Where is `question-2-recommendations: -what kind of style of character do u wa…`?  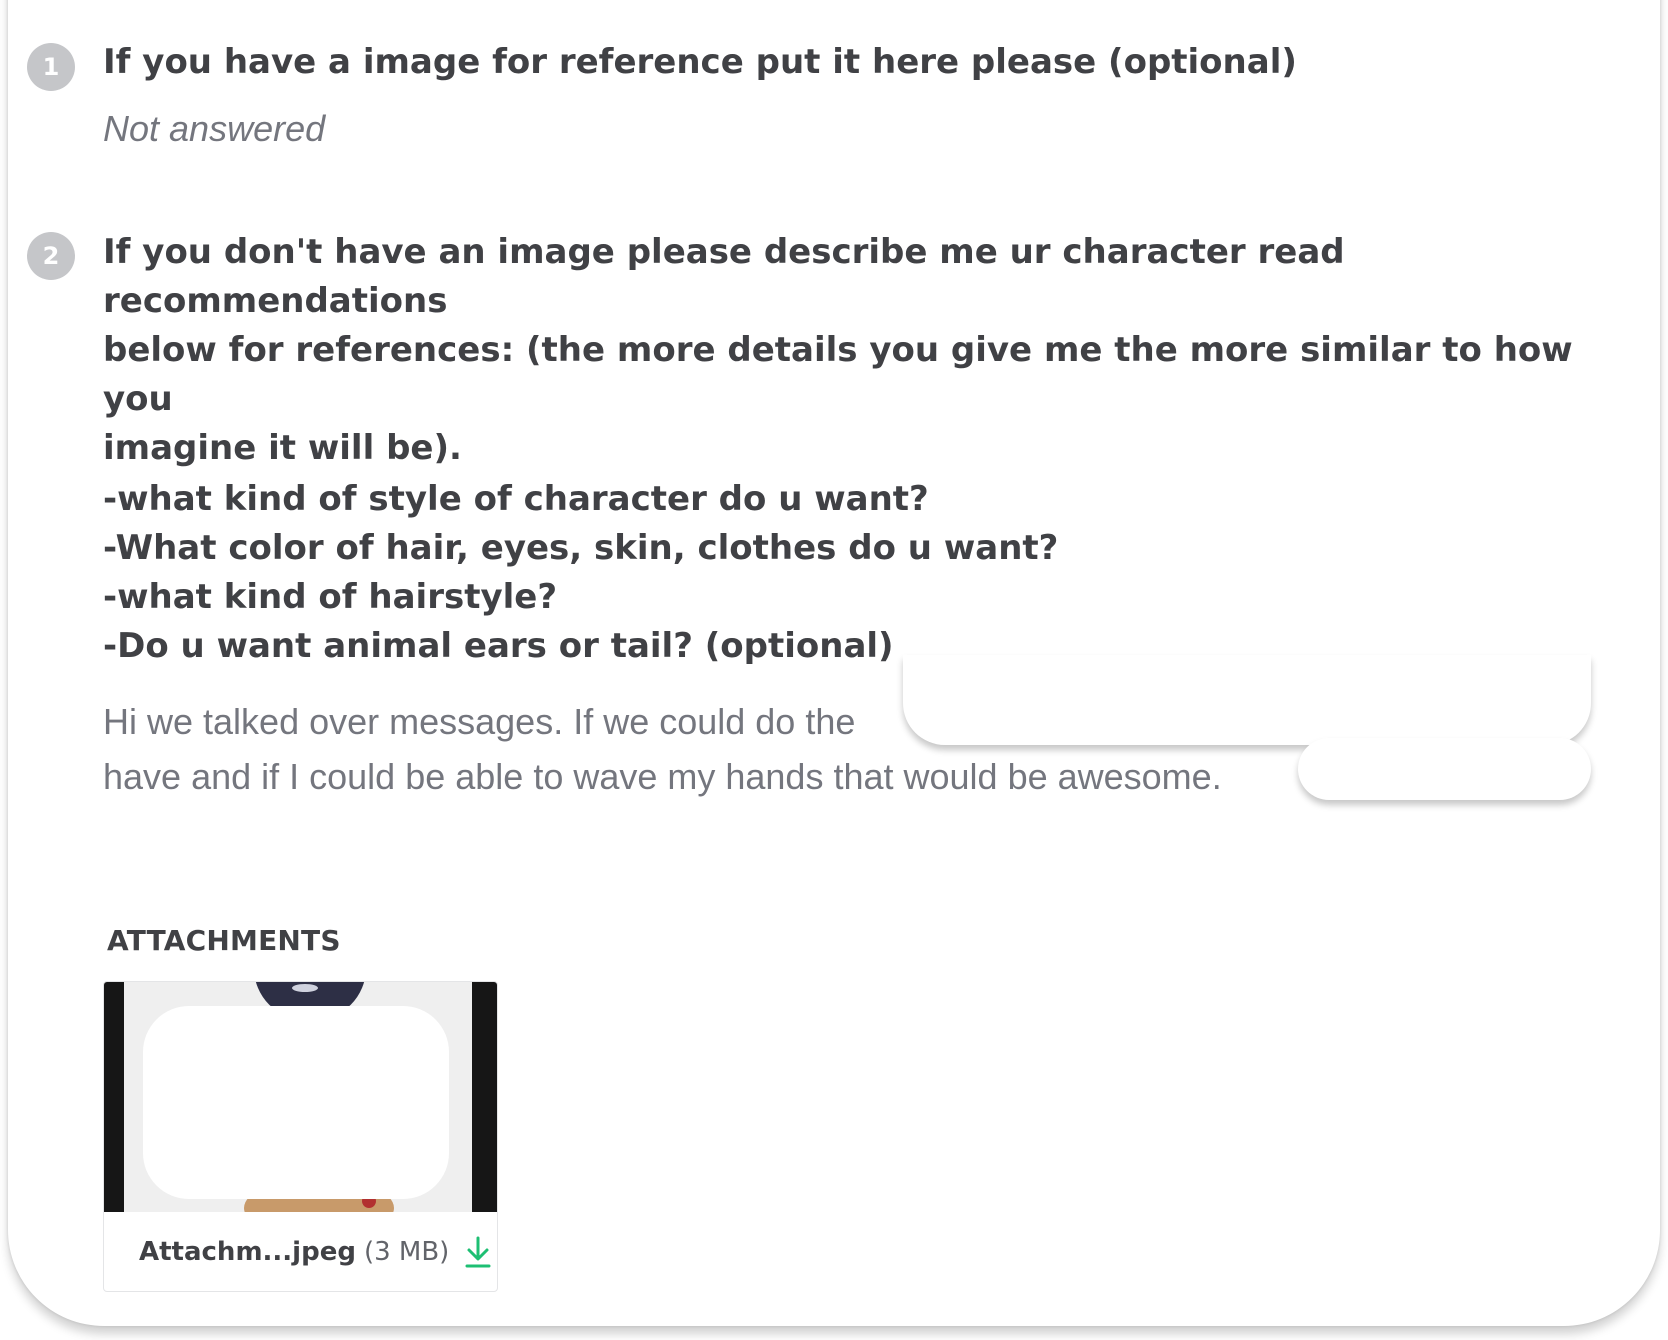
question-2-recommendations: -what kind of style of character do u wa… is located at coordinates (581, 572).